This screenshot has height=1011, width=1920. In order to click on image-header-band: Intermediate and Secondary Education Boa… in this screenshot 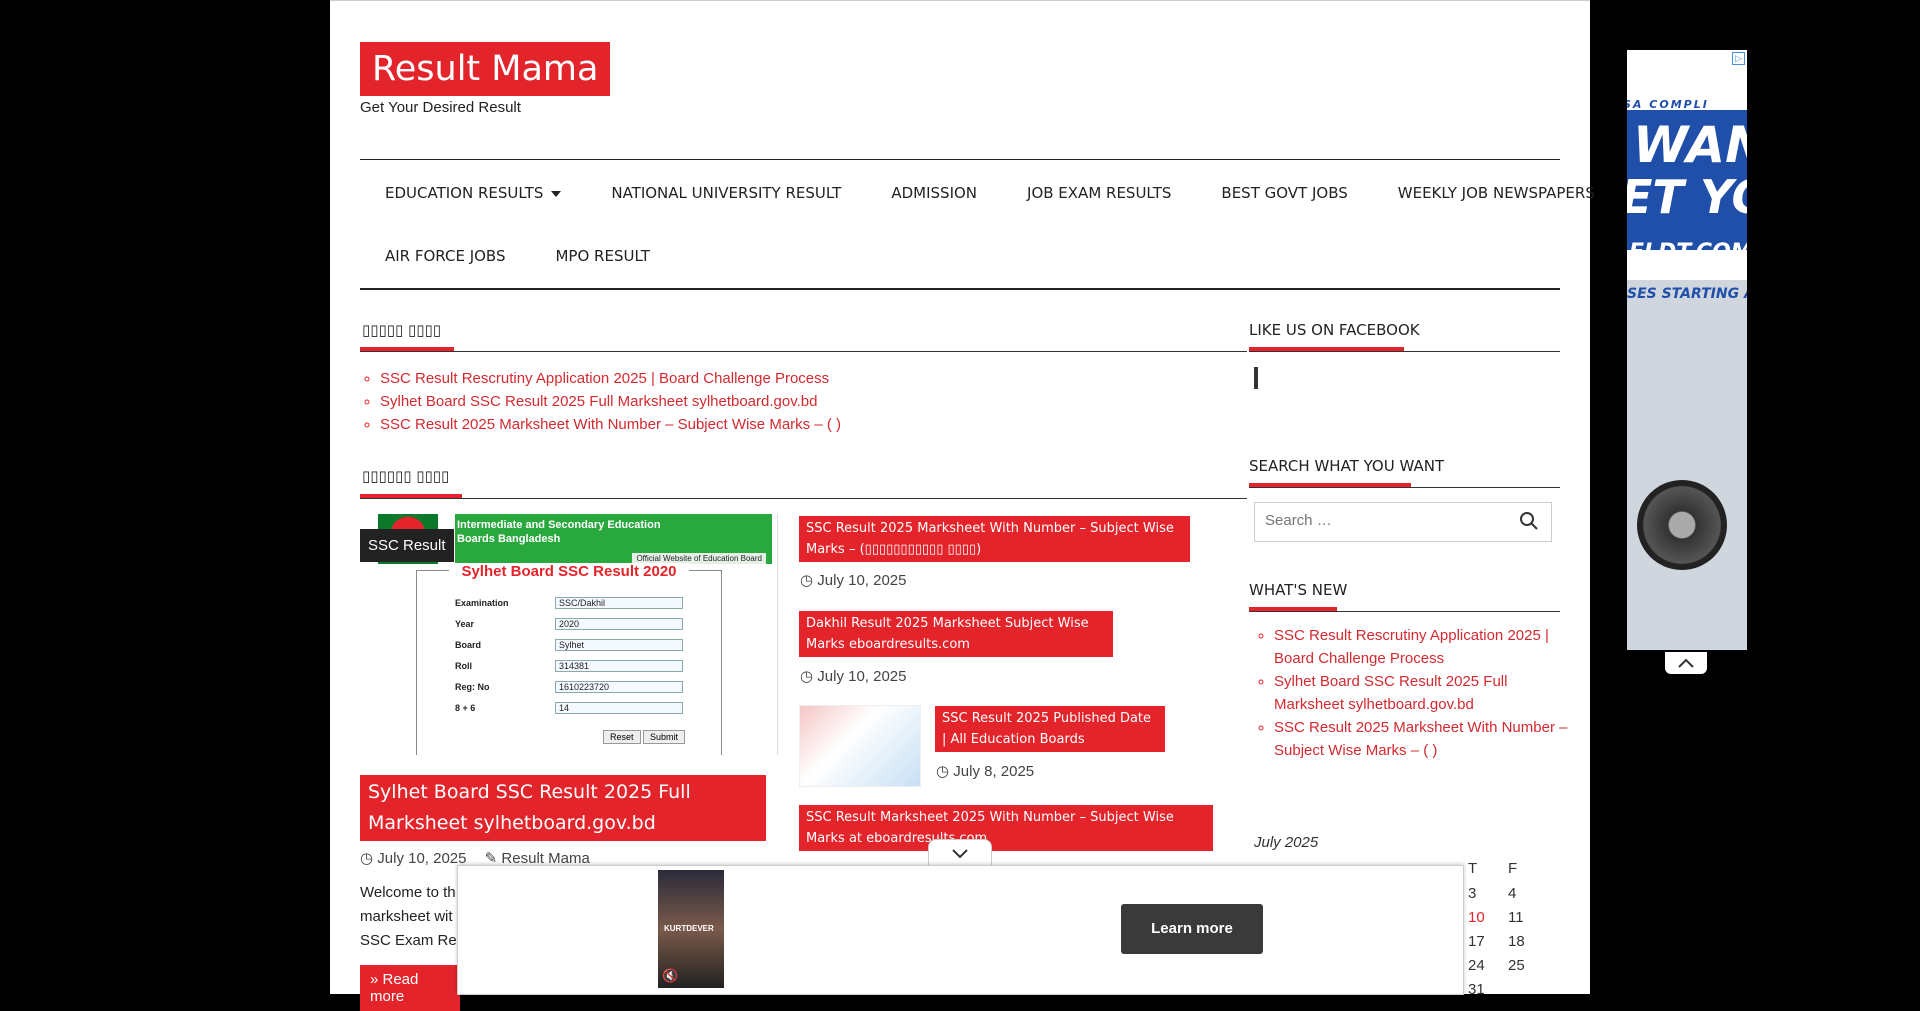, I will do `click(613, 539)`.